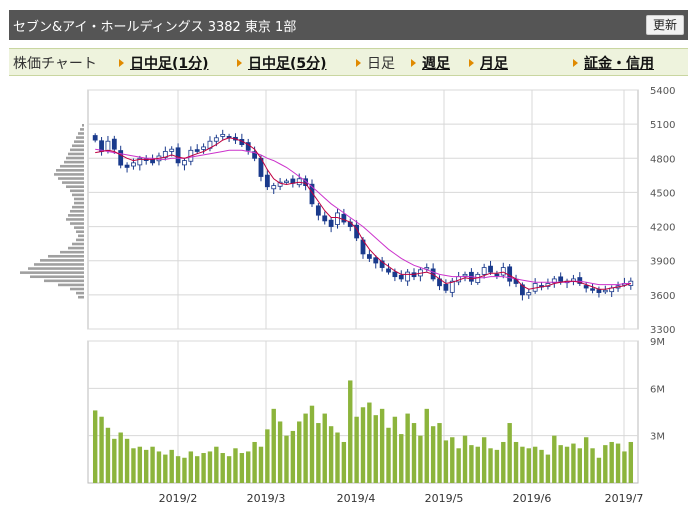 Image resolution: width=697 pixels, height=525 pixels. Describe the element at coordinates (662, 159) in the screenshot. I see `price-tick-label: 4800` at that location.